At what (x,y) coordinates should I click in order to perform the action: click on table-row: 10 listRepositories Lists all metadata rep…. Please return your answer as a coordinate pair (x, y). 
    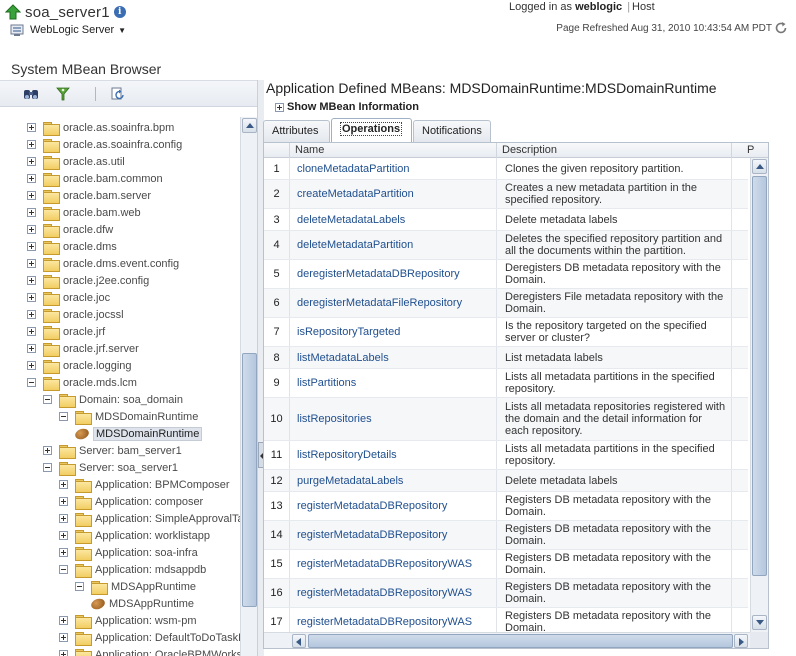
    Looking at the image, I should click on (506, 419).